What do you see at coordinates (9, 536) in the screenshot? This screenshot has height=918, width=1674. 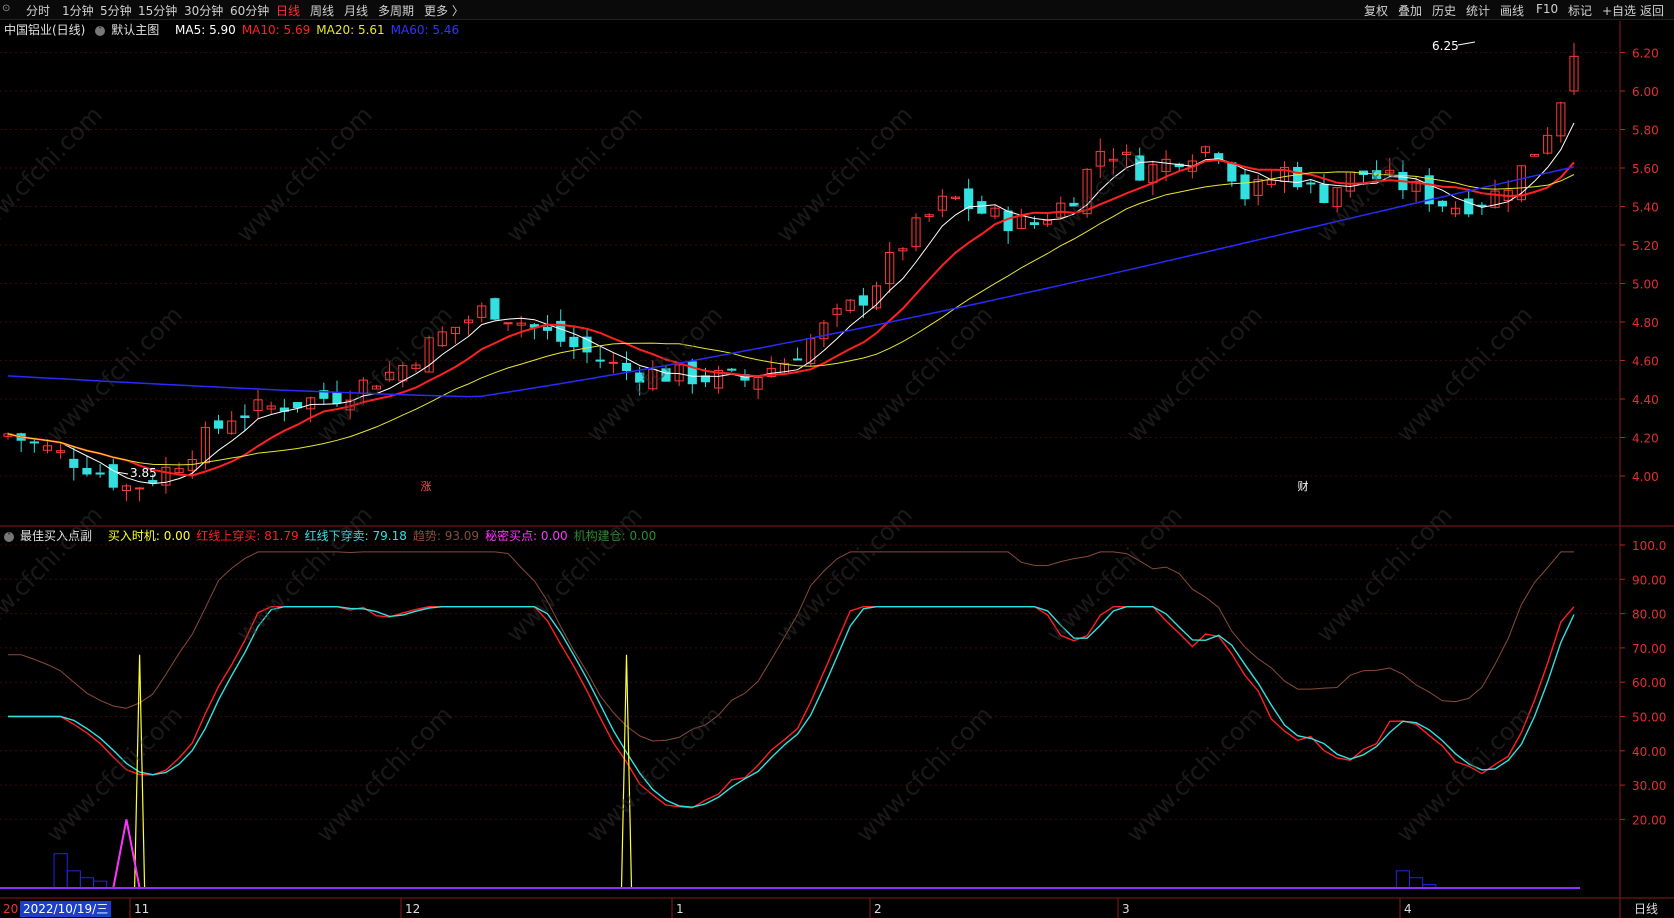 I see `chevron-down-icon: ˅` at bounding box center [9, 536].